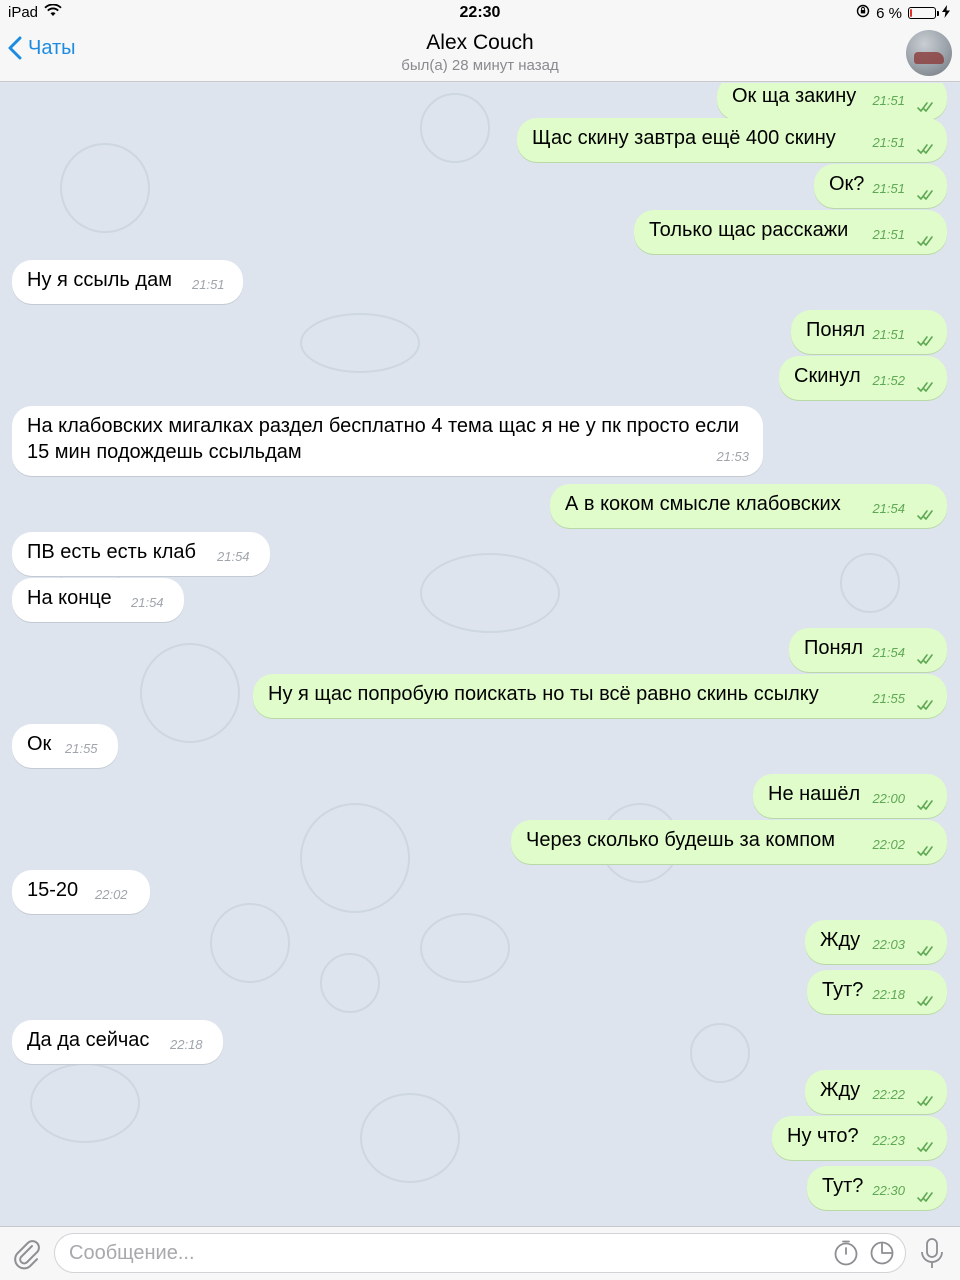  What do you see at coordinates (680, 840) in the screenshot?
I see `message-text: Через сколько будешь за компом` at bounding box center [680, 840].